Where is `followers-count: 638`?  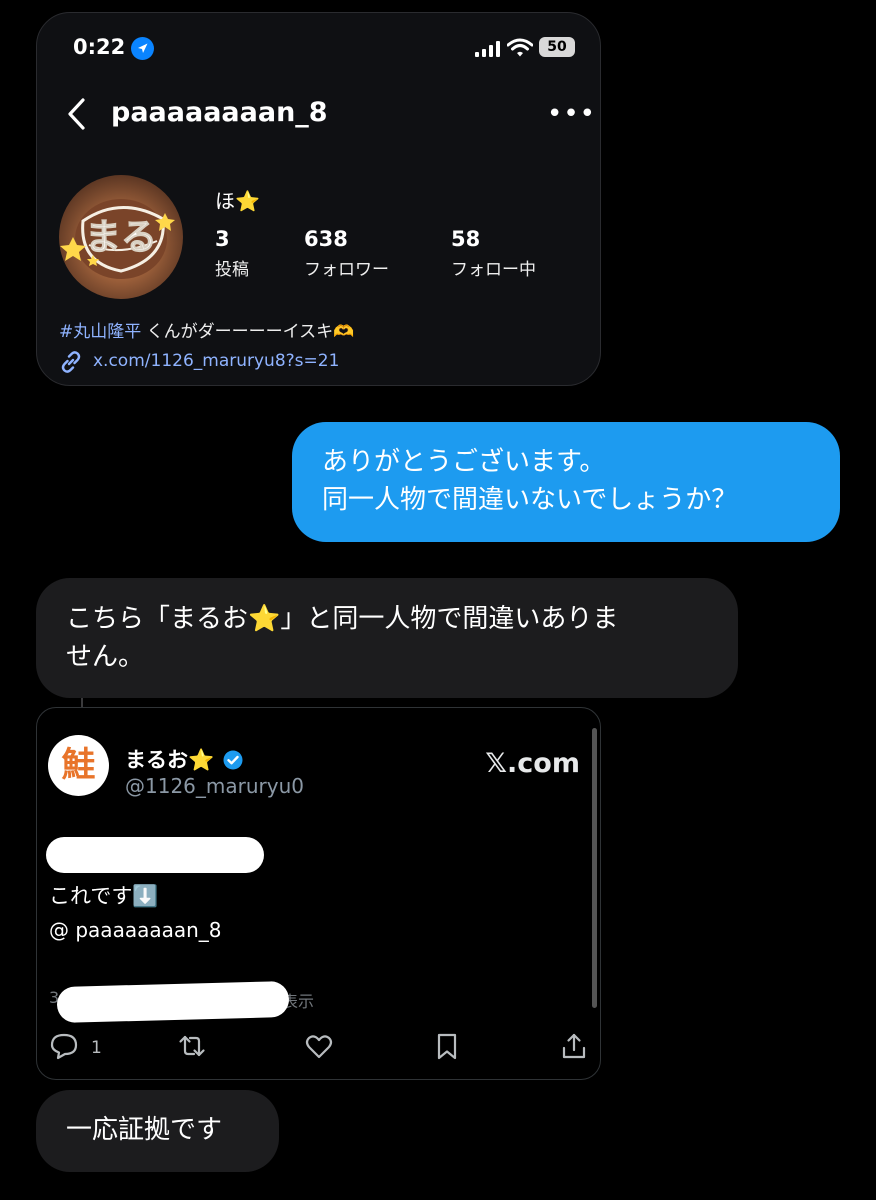
followers-count: 638 is located at coordinates (326, 239).